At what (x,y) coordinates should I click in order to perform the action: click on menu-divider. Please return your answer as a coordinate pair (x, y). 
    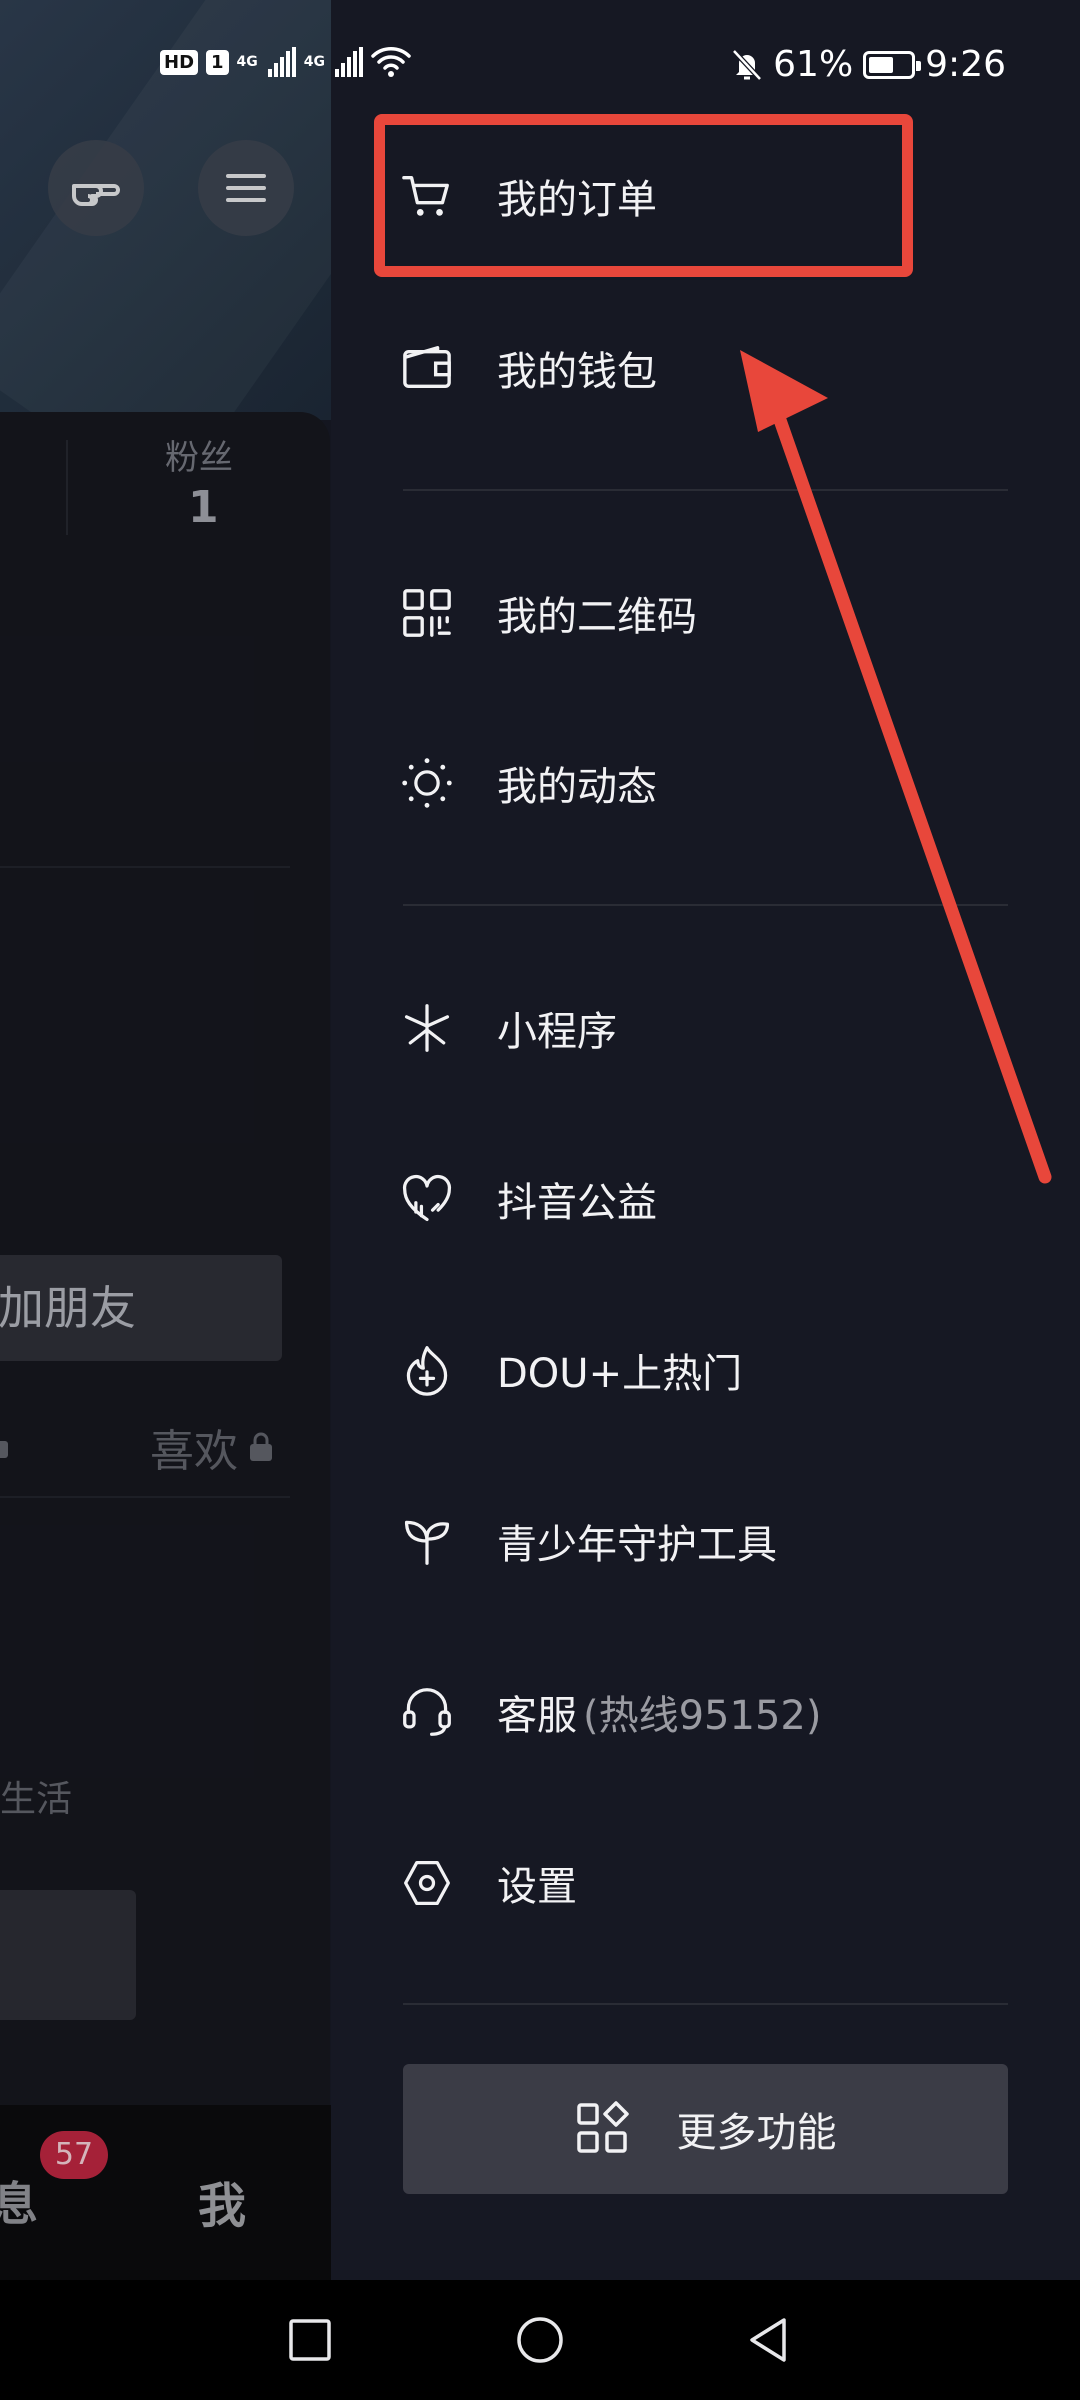
    Looking at the image, I should click on (705, 2004).